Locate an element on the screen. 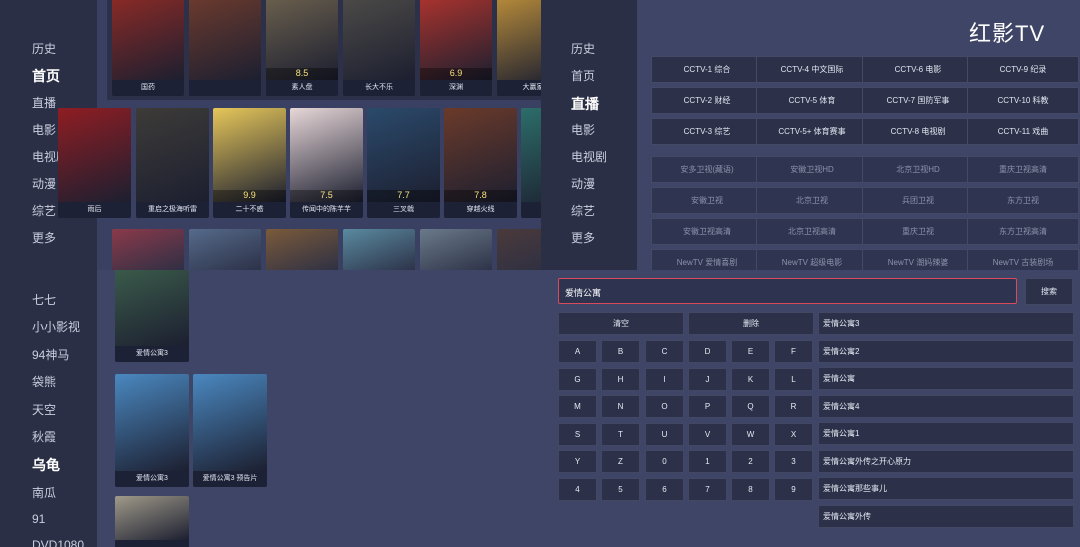 This screenshot has width=1080, height=547. key-a: A is located at coordinates (577, 351).